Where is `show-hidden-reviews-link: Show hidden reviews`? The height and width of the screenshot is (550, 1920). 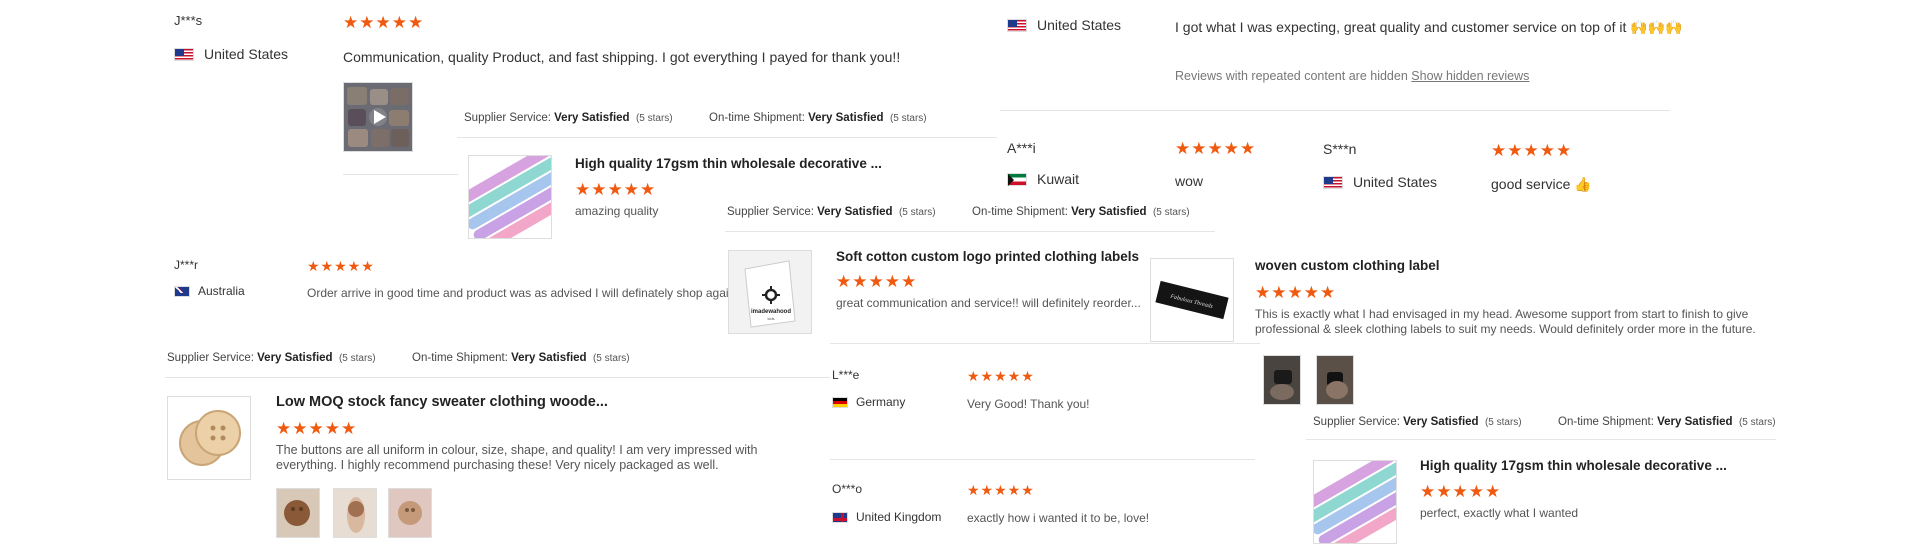 show-hidden-reviews-link: Show hidden reviews is located at coordinates (1470, 76).